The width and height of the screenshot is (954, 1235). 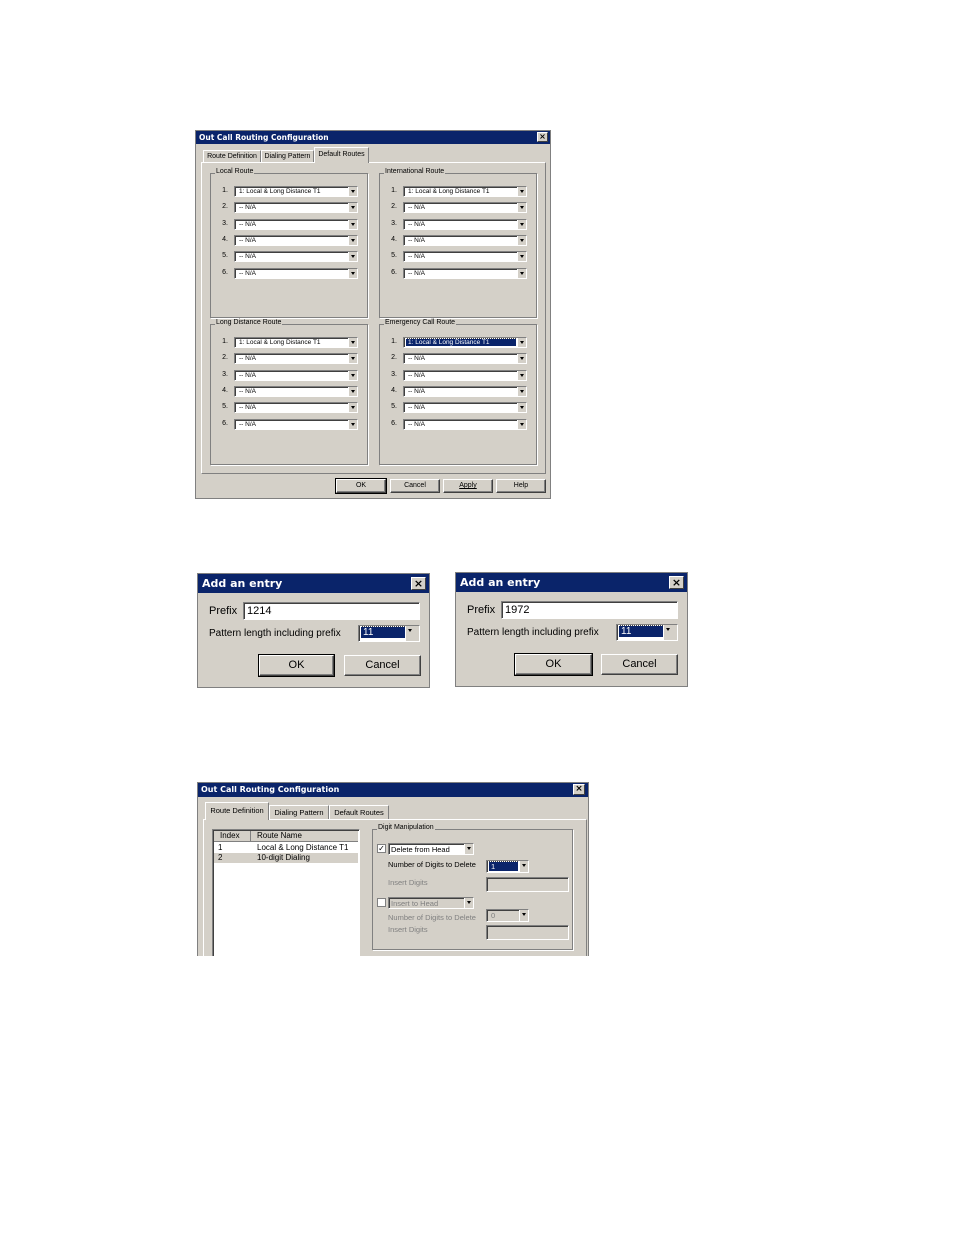 I want to click on emergency-route-select-1: 1: Local & Long Distance T1, so click(x=465, y=342).